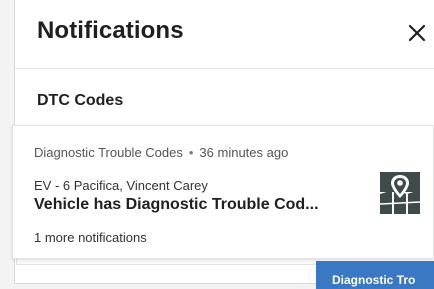 The image size is (434, 289). What do you see at coordinates (80, 100) in the screenshot?
I see `section-title-dtc: DTC Codes` at bounding box center [80, 100].